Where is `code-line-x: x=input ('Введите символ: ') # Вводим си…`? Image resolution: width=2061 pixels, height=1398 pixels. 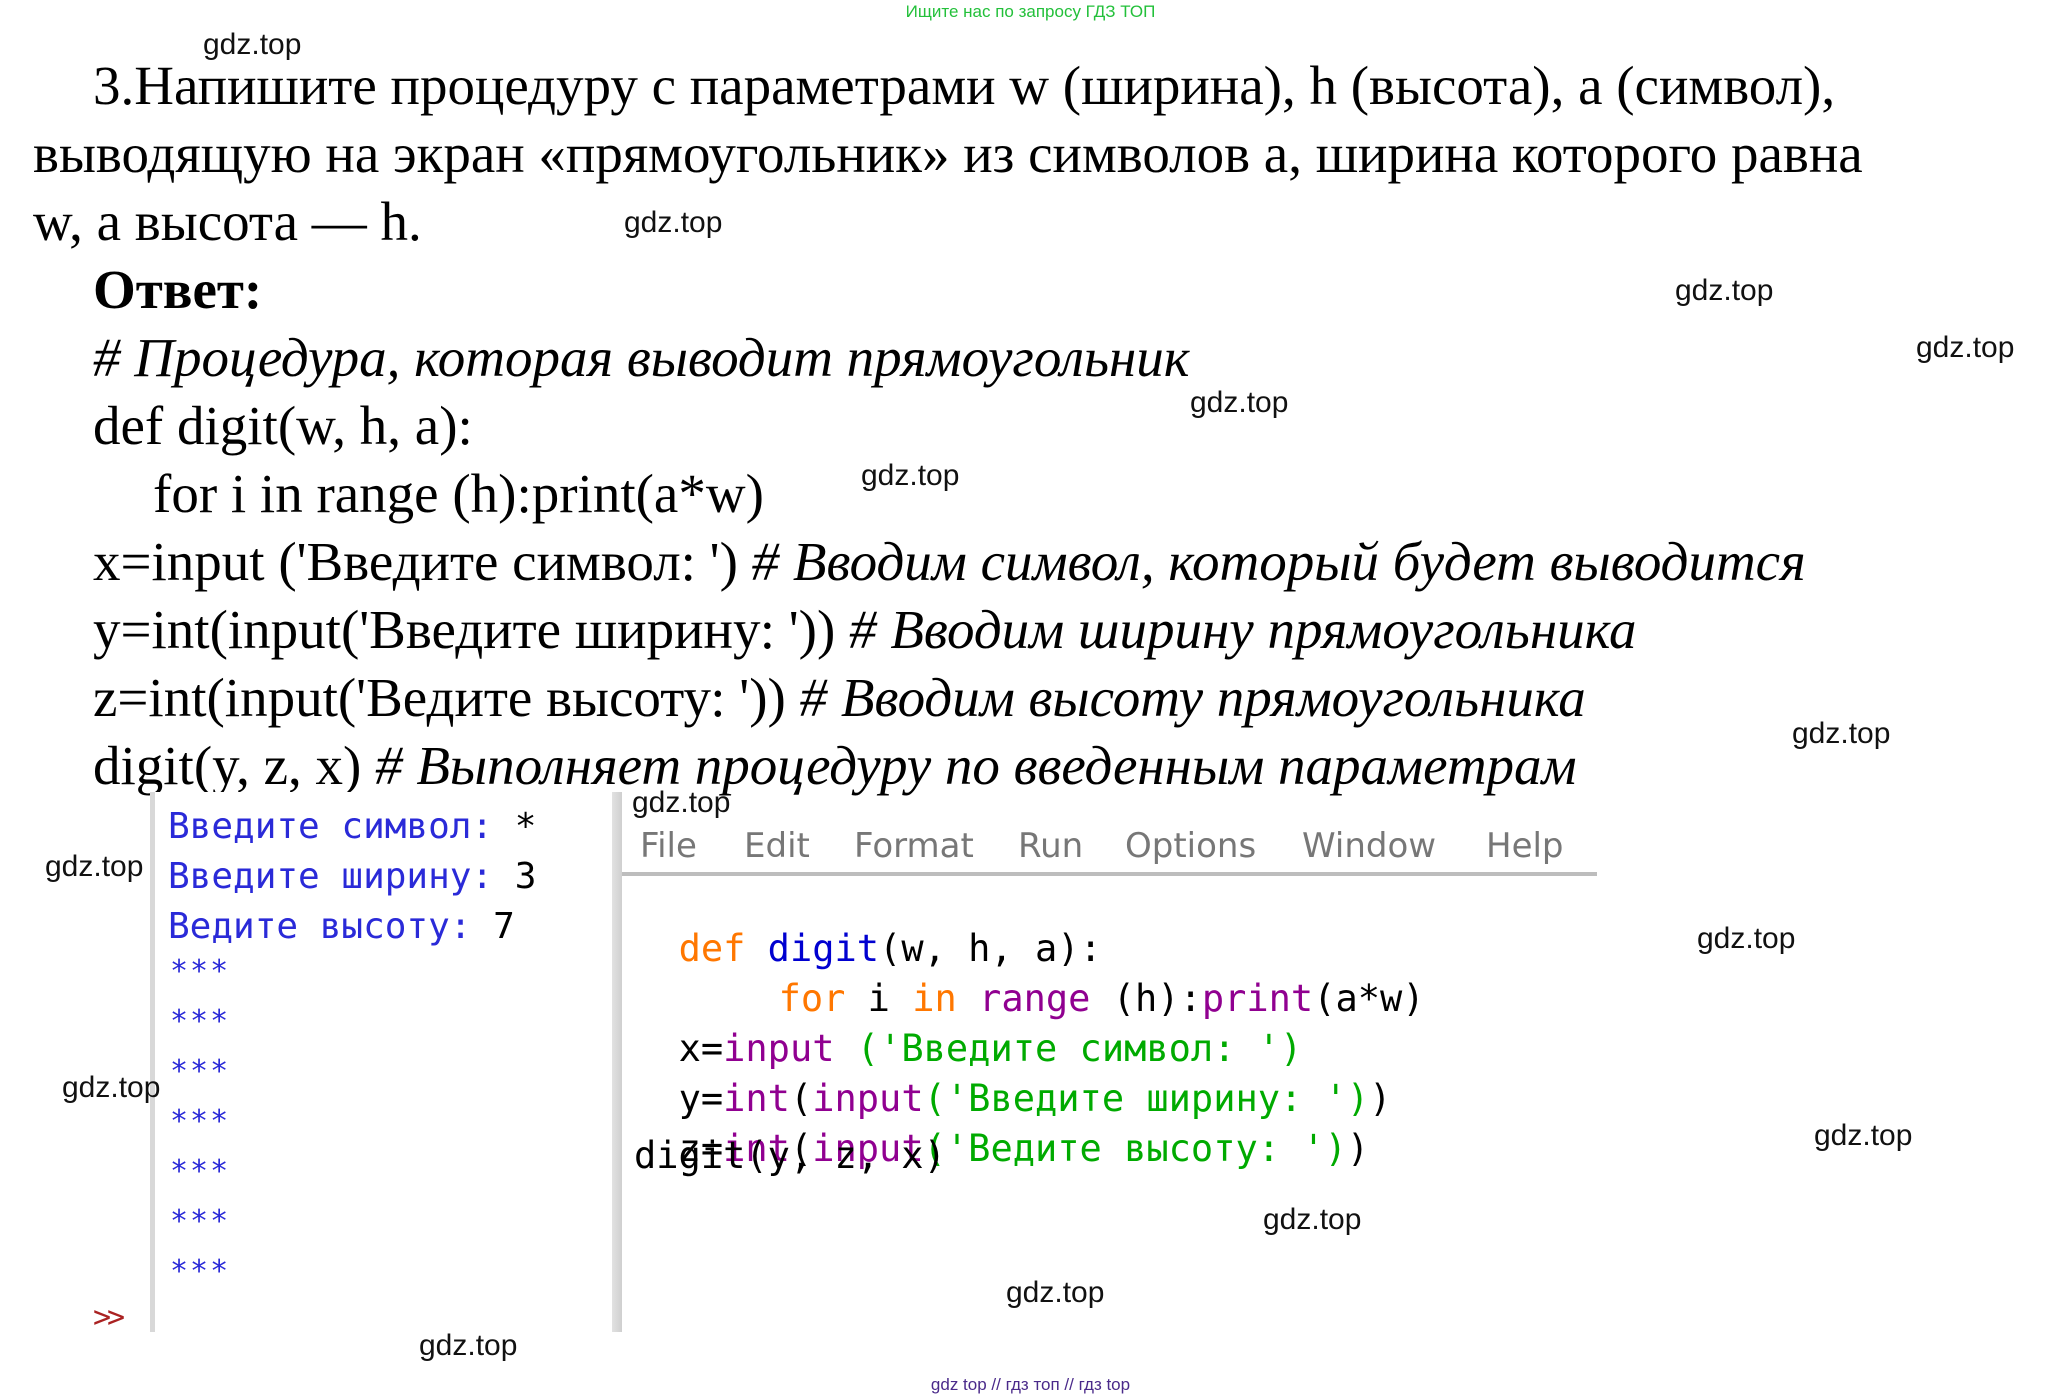 code-line-x: x=input ('Введите символ: ') # Вводим си… is located at coordinates (949, 562).